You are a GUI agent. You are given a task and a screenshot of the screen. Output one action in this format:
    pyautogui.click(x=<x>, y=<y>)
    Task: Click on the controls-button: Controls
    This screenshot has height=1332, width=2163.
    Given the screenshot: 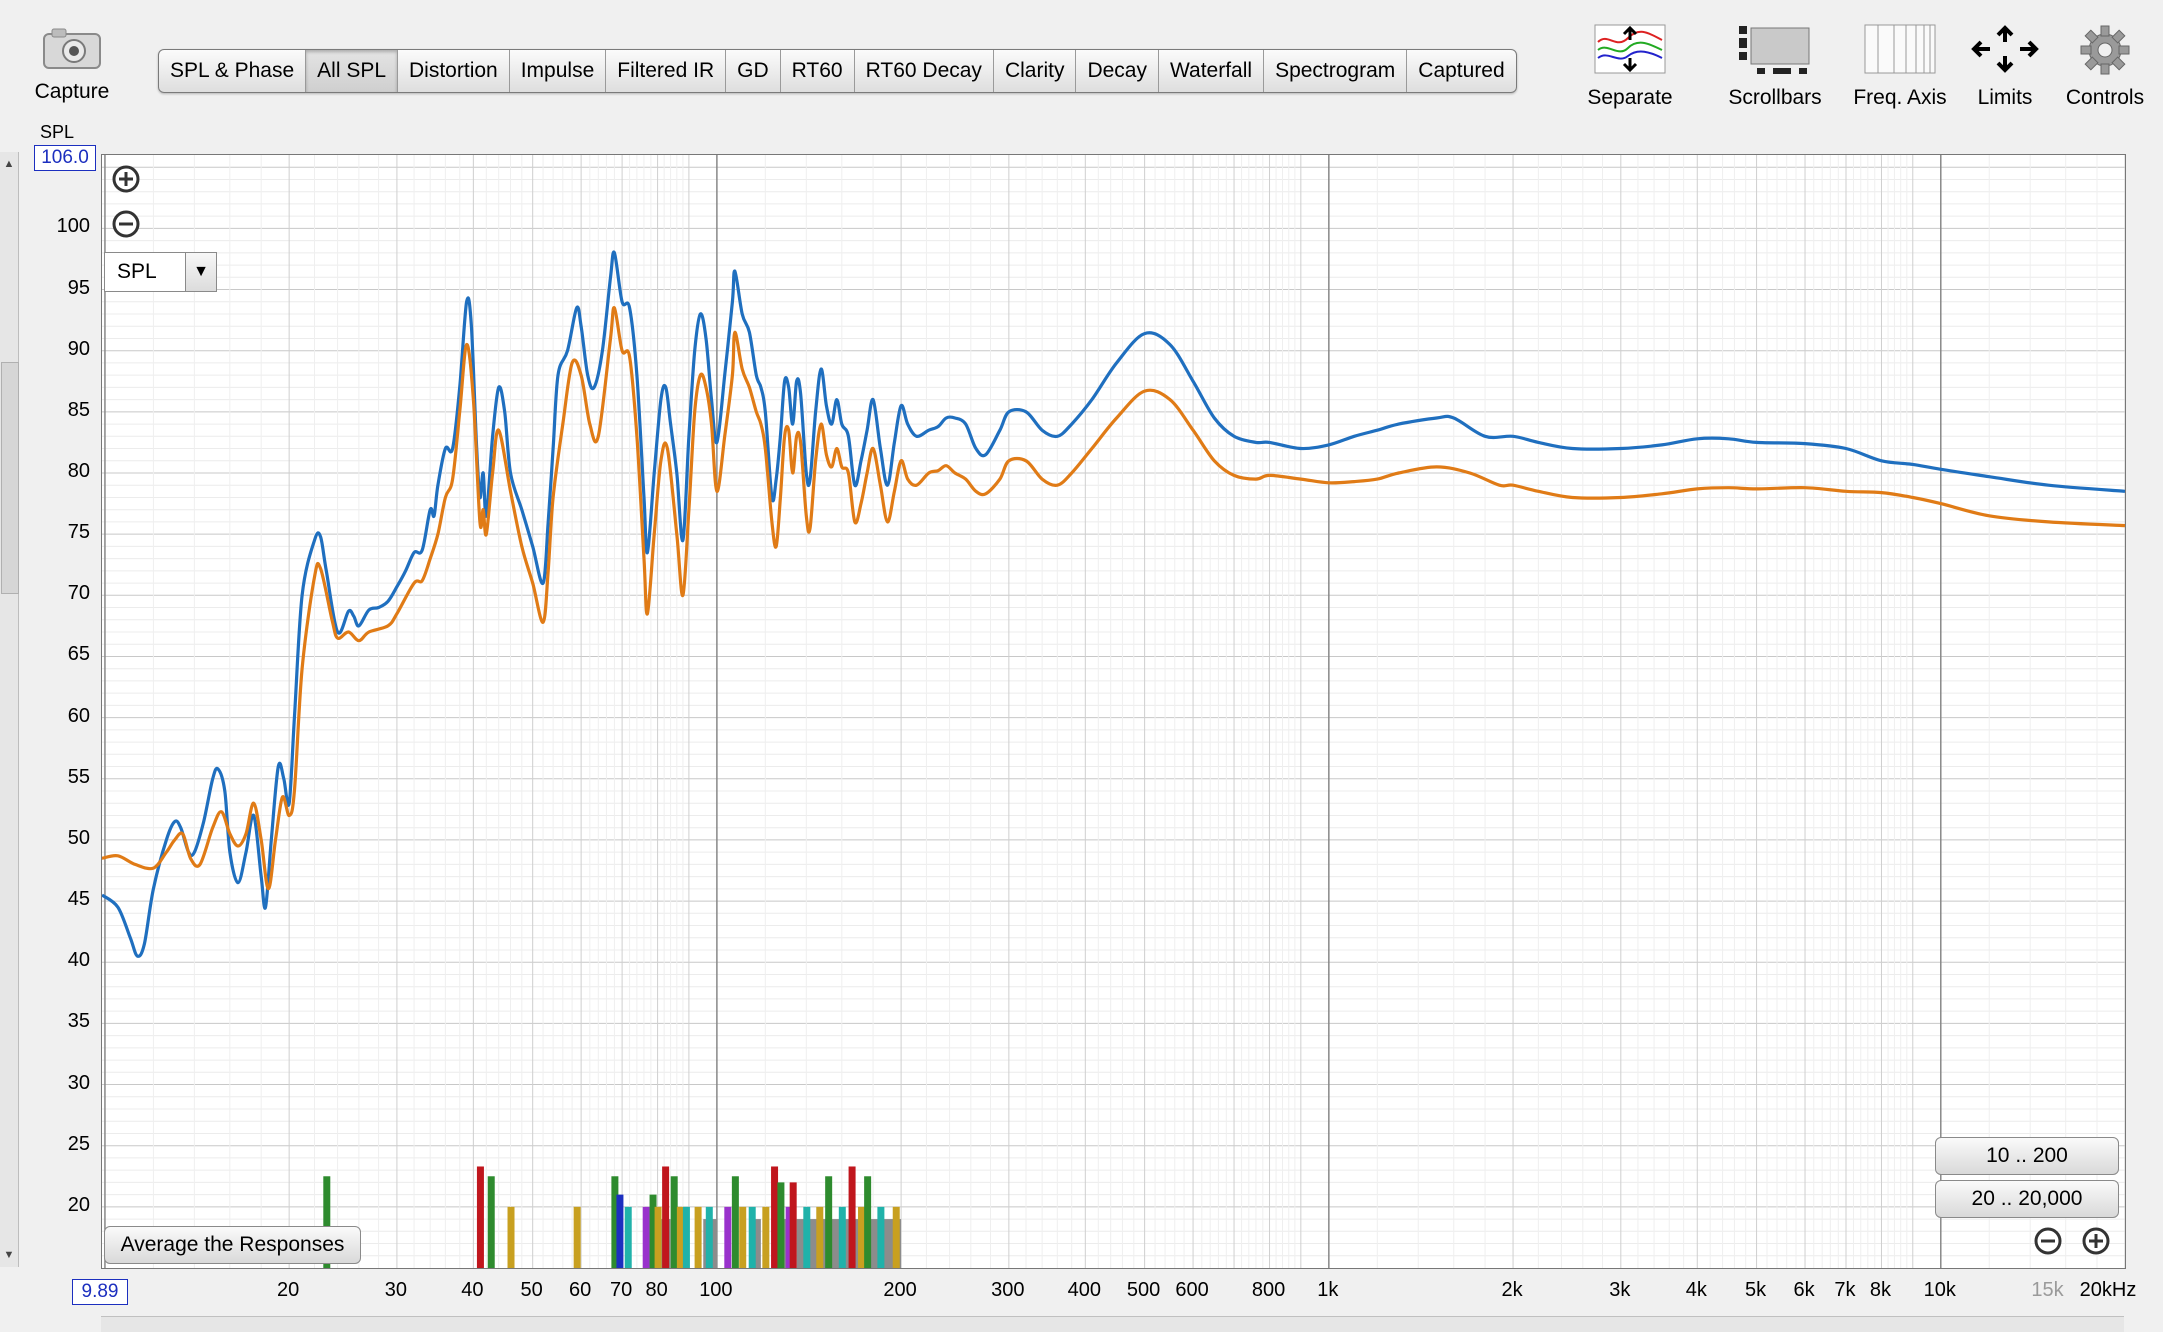 What is the action you would take?
    pyautogui.click(x=2105, y=67)
    